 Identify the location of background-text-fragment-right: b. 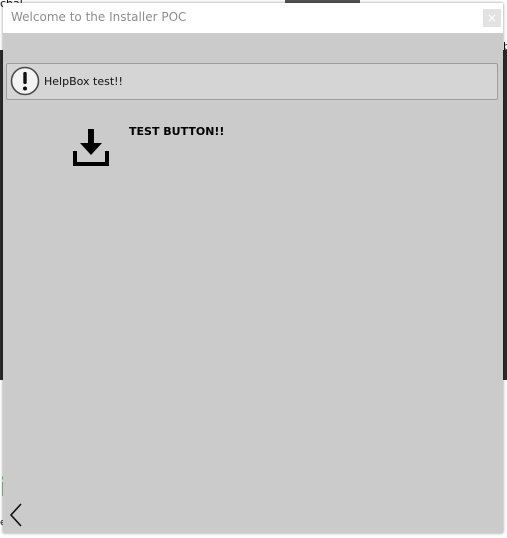
(505, 46).